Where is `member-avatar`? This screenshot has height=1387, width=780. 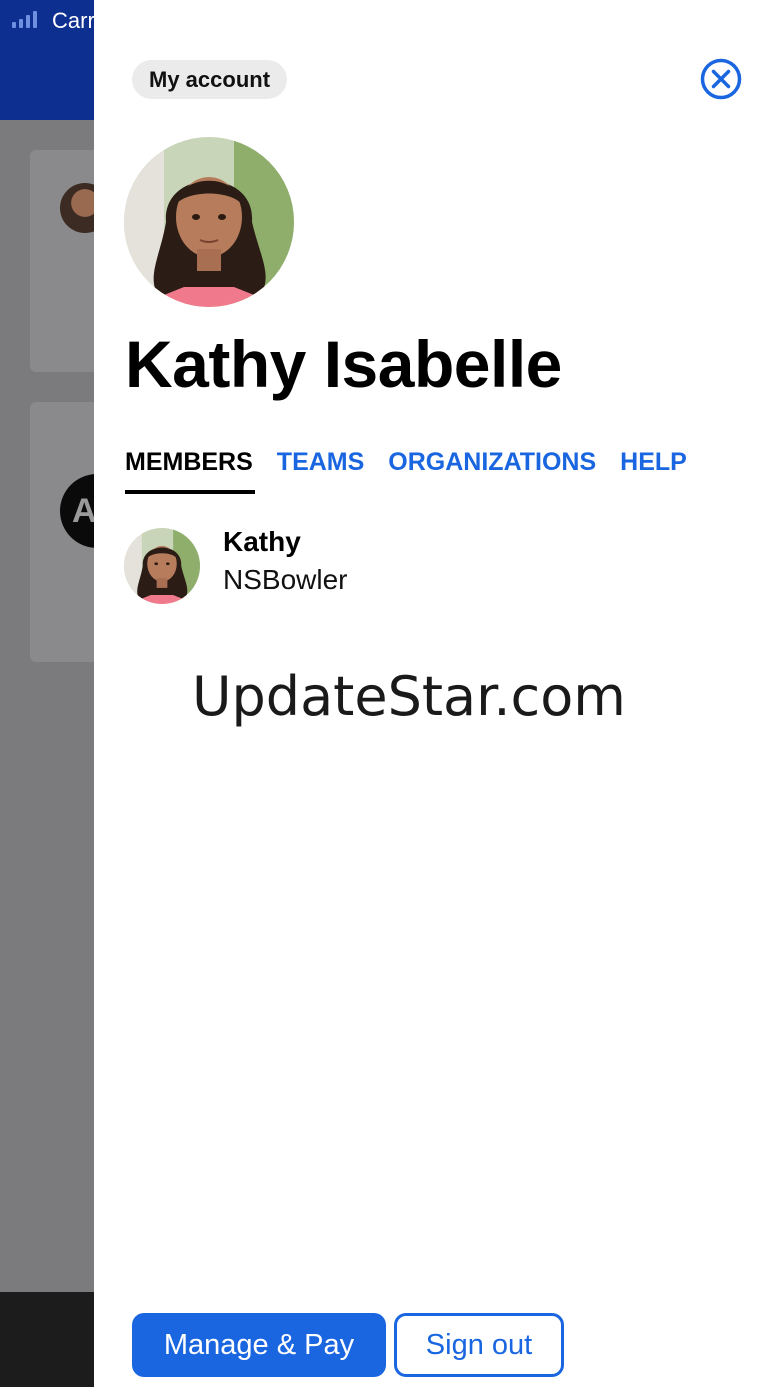 member-avatar is located at coordinates (162, 566).